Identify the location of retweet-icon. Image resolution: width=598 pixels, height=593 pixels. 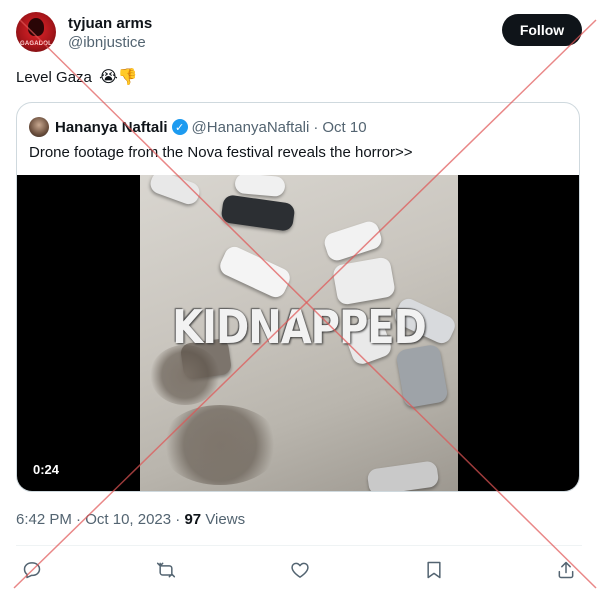
(166, 570).